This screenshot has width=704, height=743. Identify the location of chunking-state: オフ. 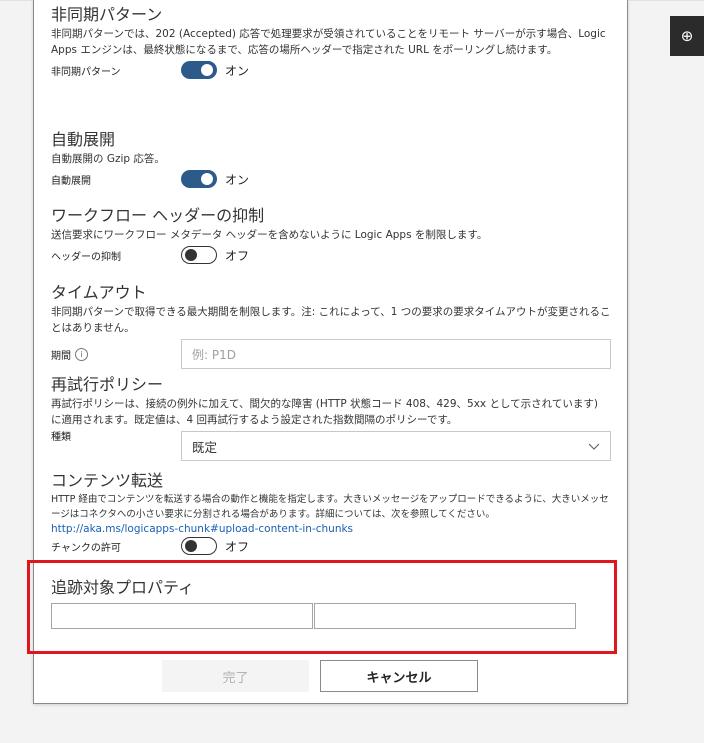
(237, 546).